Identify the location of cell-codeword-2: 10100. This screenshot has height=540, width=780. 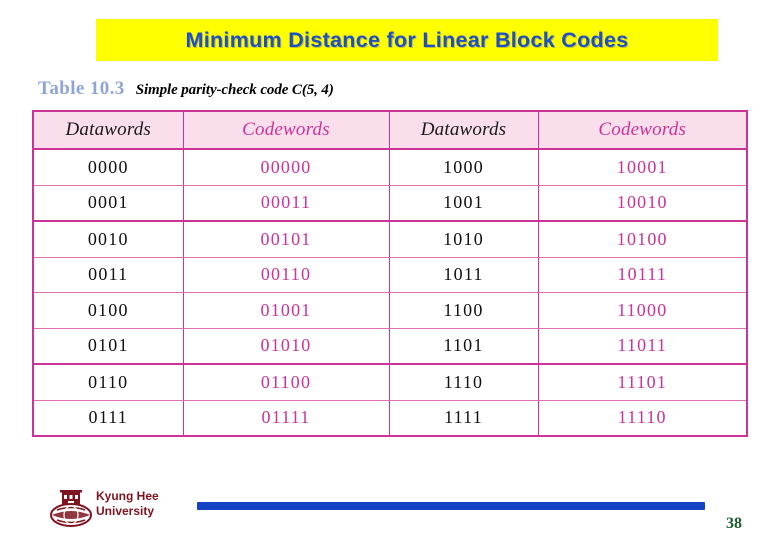
(642, 239).